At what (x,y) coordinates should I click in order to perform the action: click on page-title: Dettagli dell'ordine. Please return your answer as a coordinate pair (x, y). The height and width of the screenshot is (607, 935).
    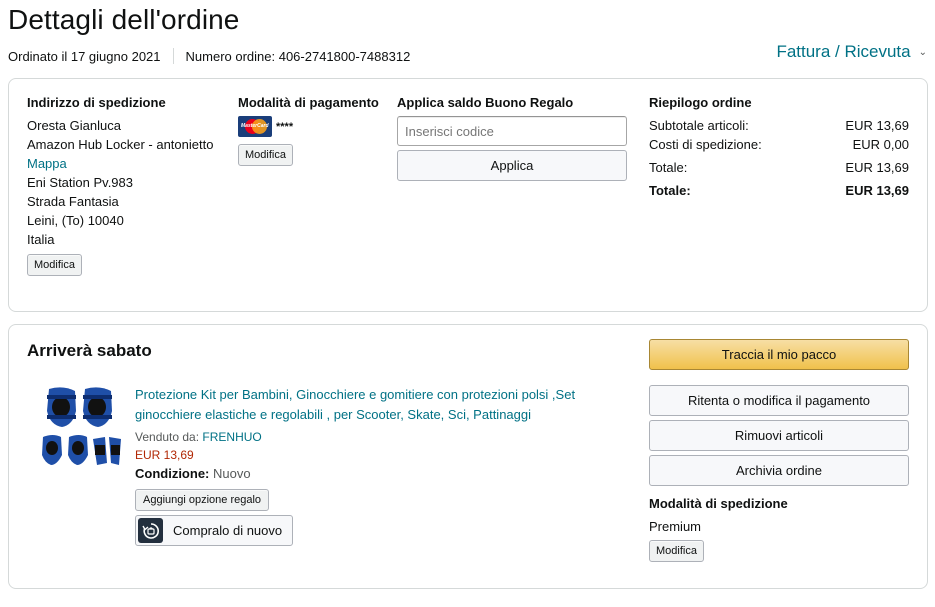
    Looking at the image, I should click on (124, 19).